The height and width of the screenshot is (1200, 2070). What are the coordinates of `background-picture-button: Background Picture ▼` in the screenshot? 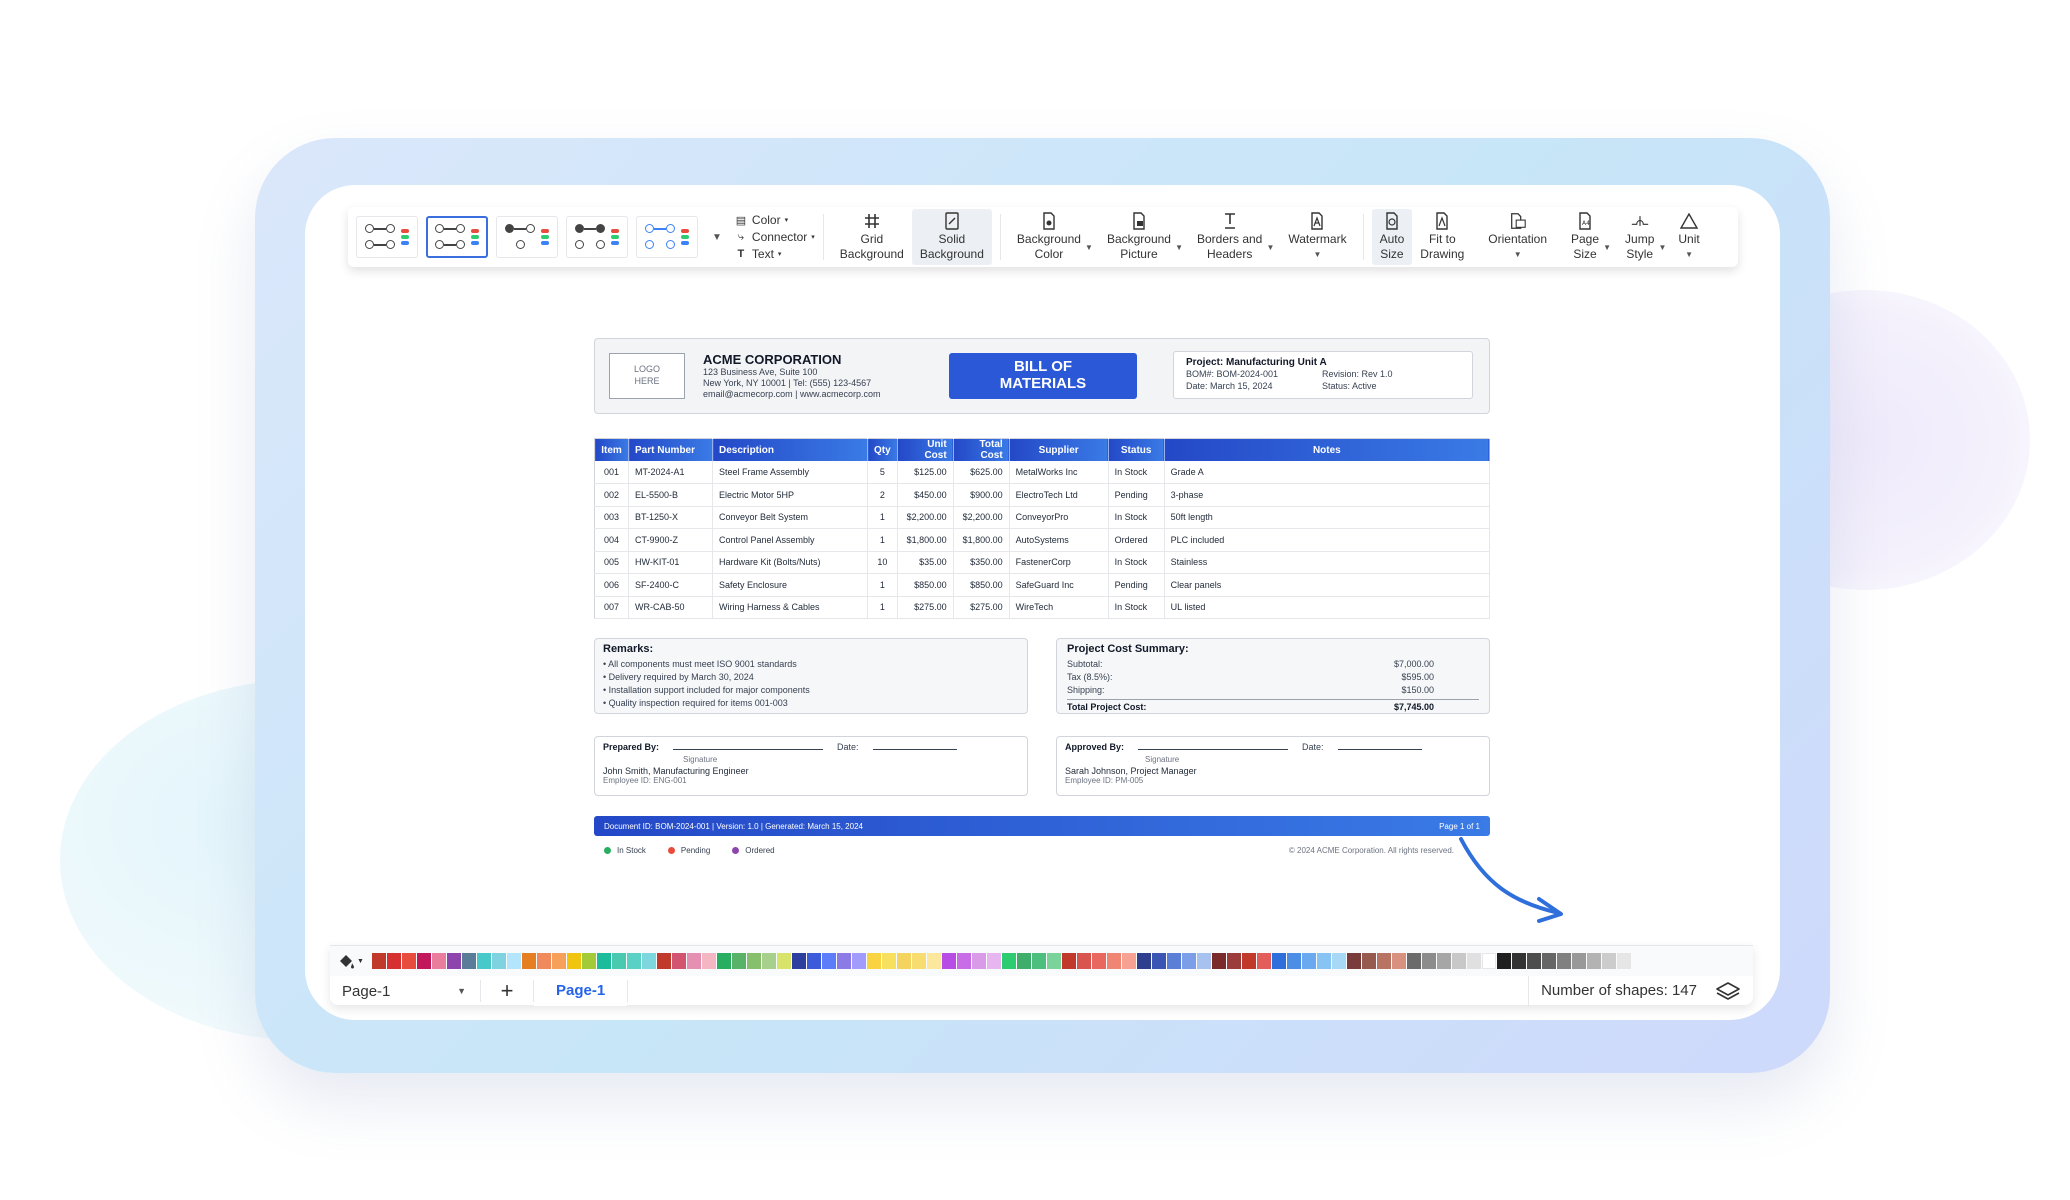 It's located at (1141, 237).